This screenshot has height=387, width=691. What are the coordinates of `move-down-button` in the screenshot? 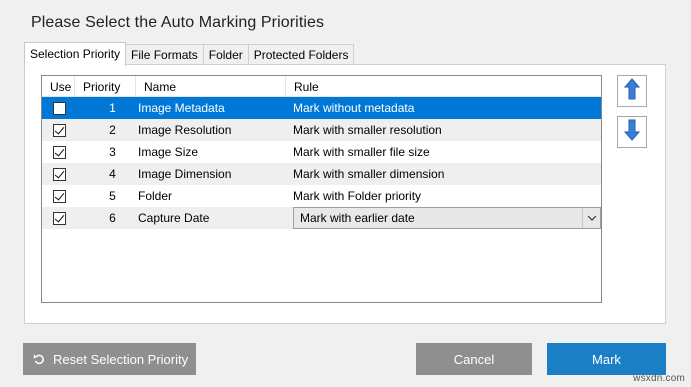 It's located at (632, 132).